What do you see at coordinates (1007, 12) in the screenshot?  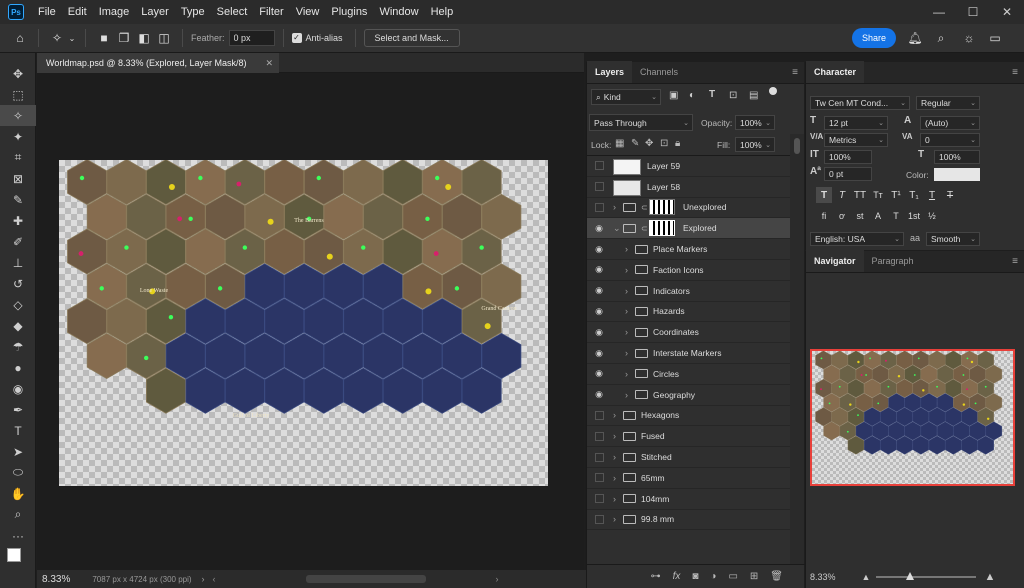 I see `close-icon: ✕` at bounding box center [1007, 12].